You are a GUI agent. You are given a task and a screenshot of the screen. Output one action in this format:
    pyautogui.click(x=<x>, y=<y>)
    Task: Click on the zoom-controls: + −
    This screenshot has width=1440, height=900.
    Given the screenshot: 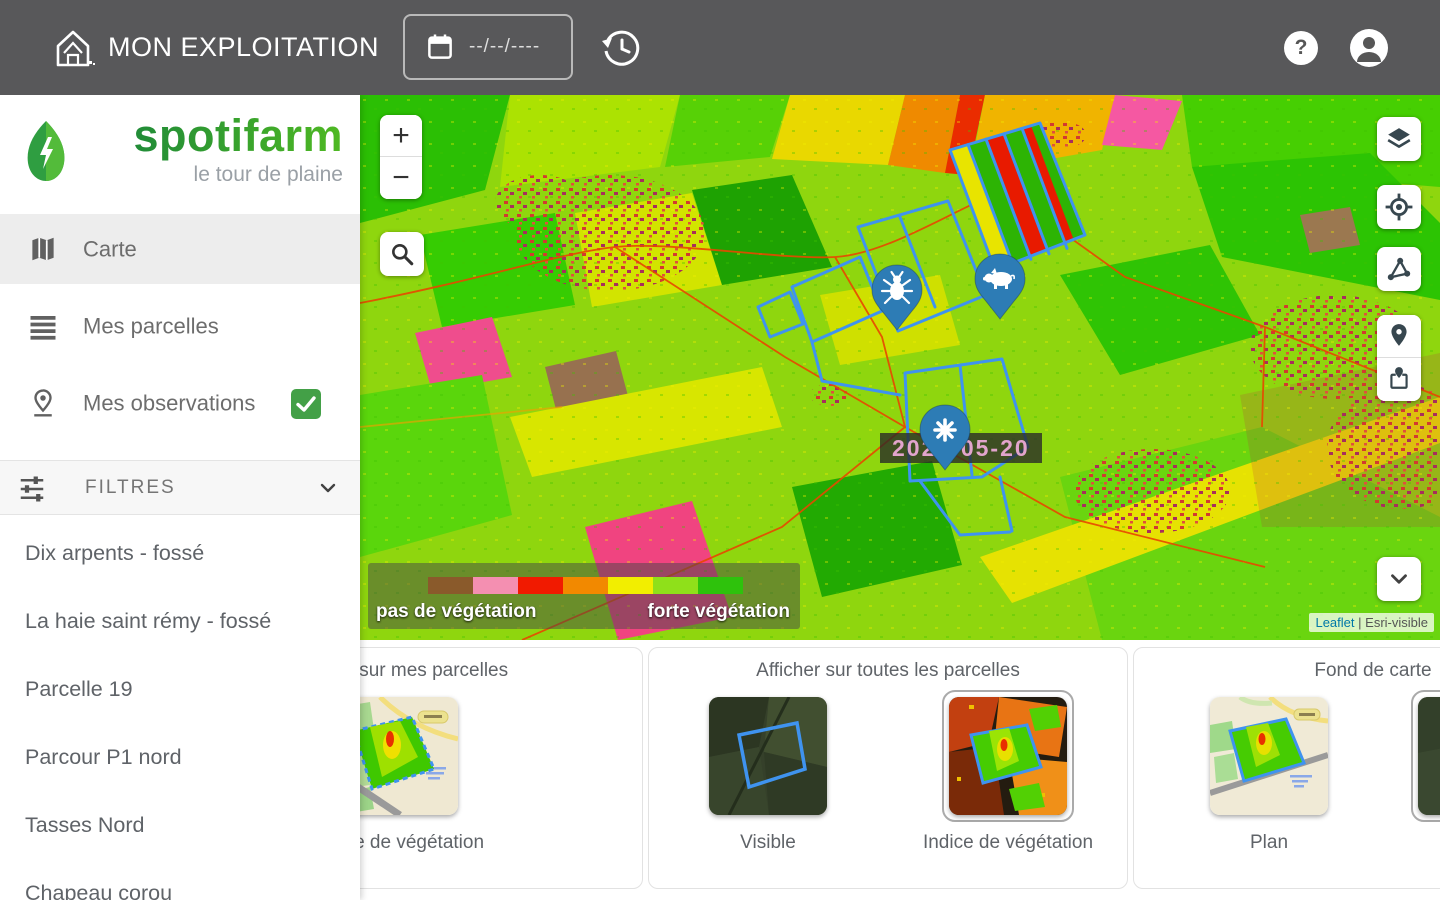 What is the action you would take?
    pyautogui.click(x=401, y=157)
    